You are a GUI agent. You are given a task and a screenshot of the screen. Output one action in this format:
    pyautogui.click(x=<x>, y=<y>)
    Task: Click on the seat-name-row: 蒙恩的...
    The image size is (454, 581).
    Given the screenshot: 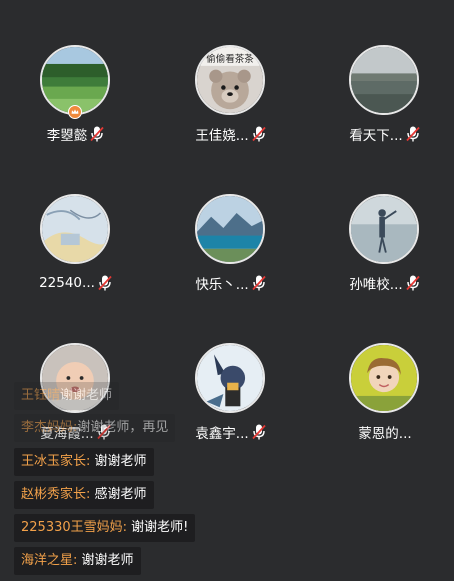 What is the action you would take?
    pyautogui.click(x=385, y=432)
    